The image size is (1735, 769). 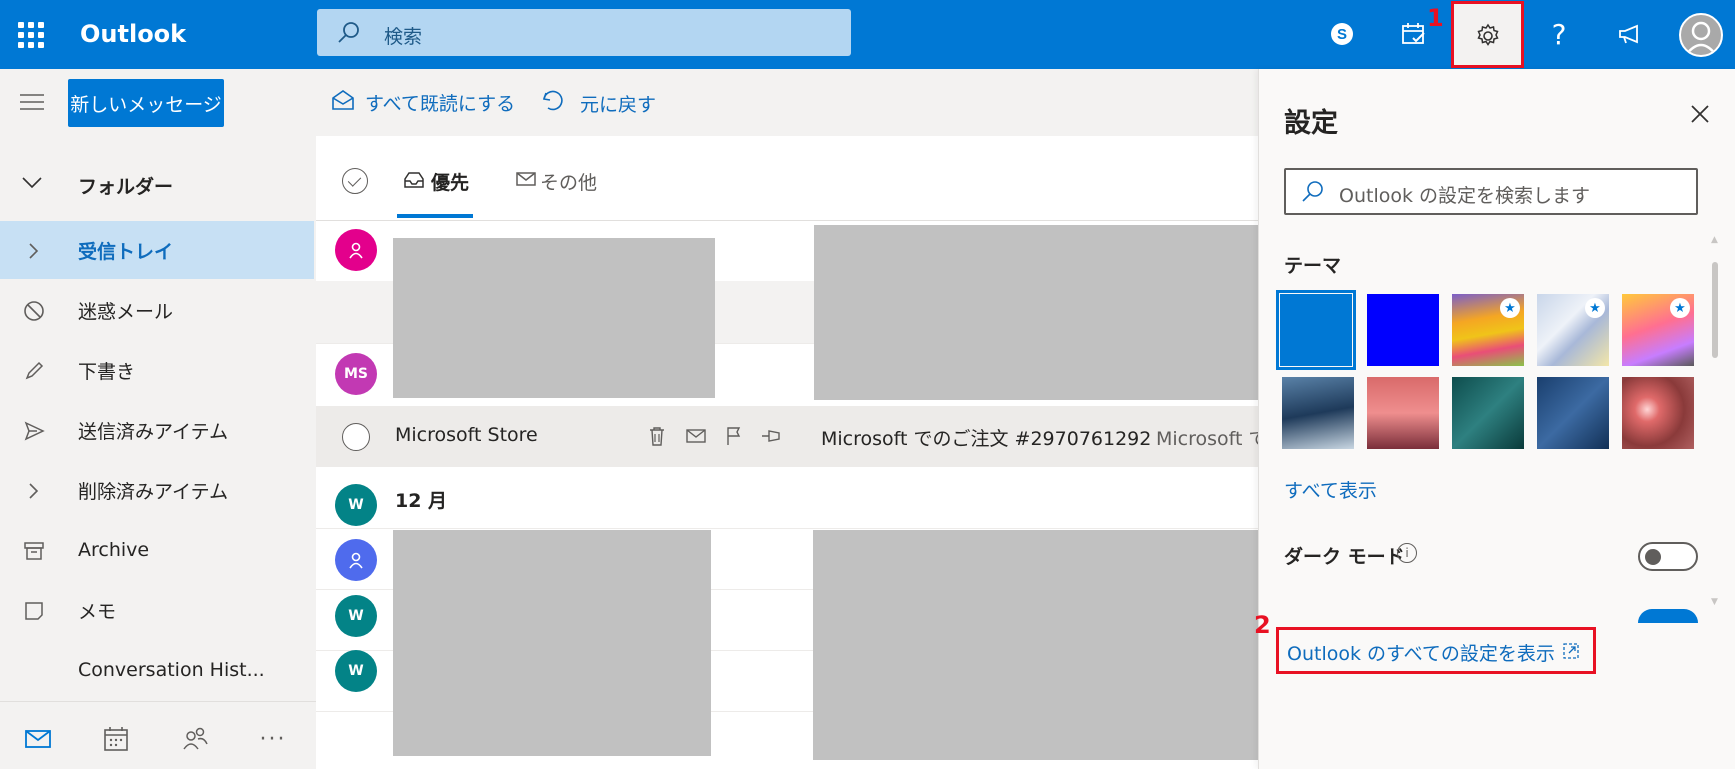 I want to click on tab-active-indicator, so click(x=435, y=216).